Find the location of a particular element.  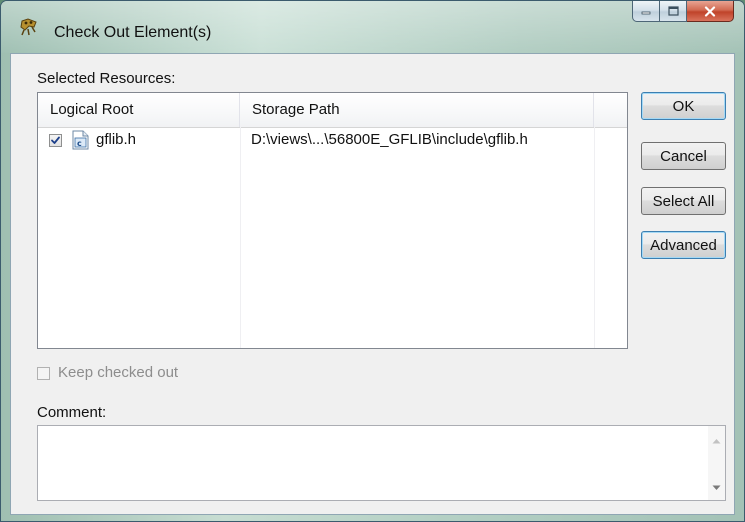

window-controls is located at coordinates (683, 12).